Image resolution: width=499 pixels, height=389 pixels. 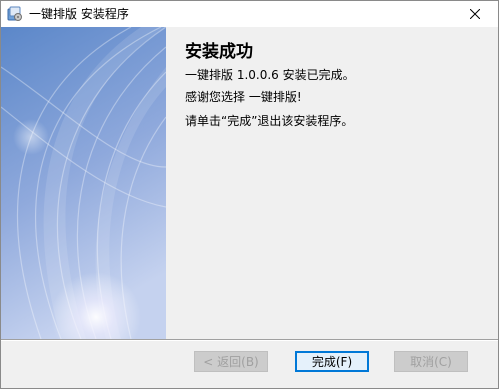 What do you see at coordinates (332, 361) in the screenshot?
I see `finish-button: 完成(F)` at bounding box center [332, 361].